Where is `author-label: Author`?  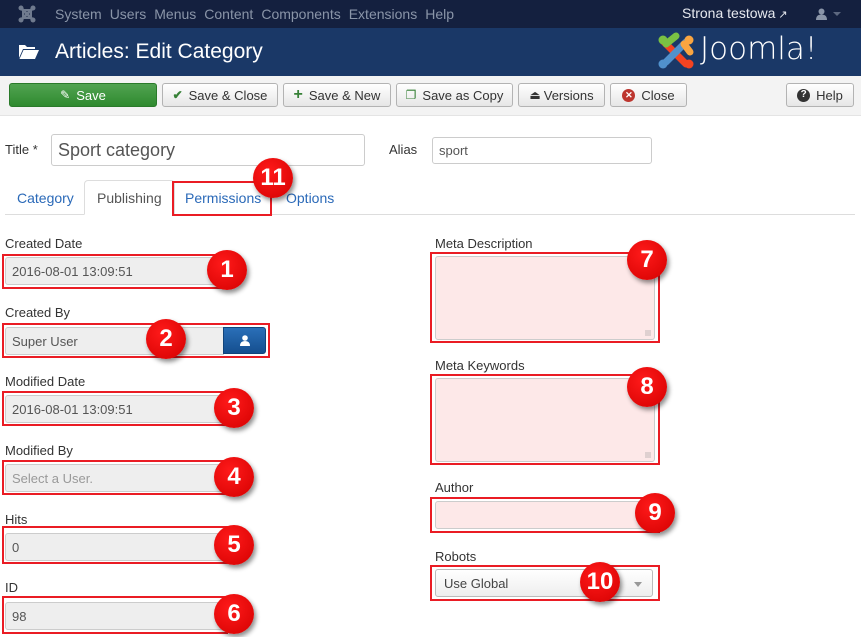 author-label: Author is located at coordinates (454, 487).